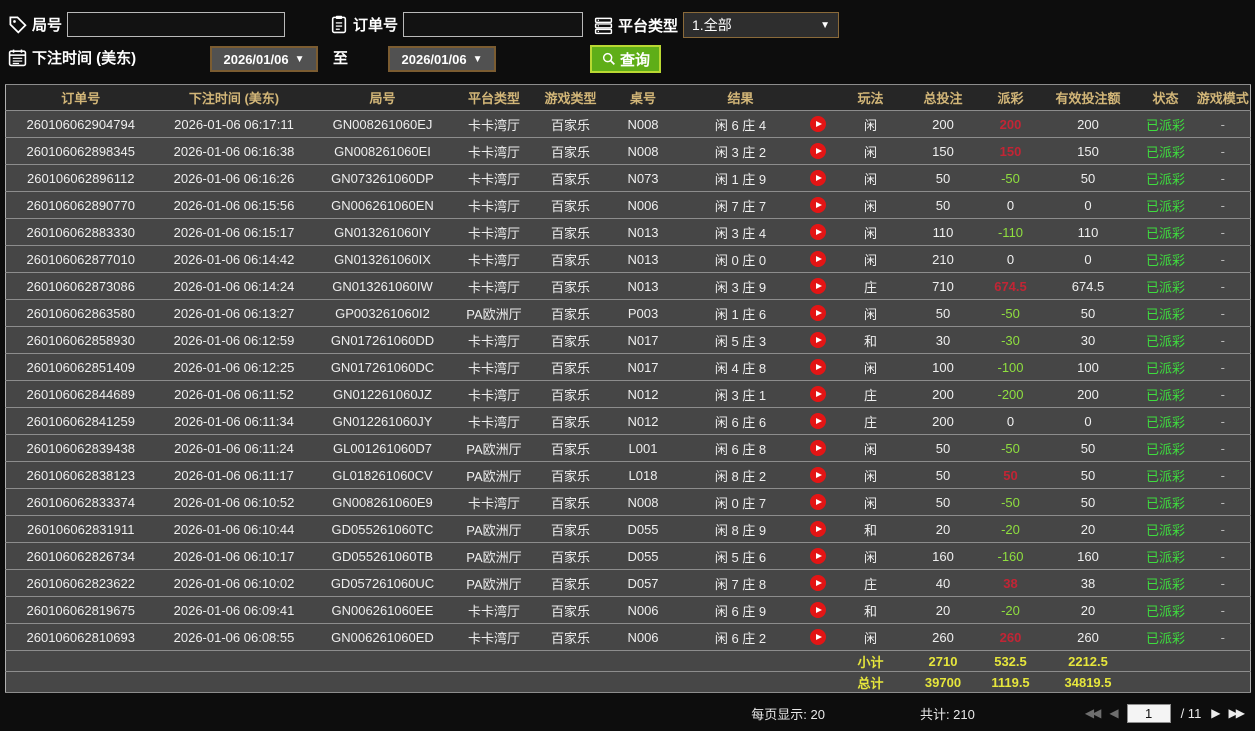  What do you see at coordinates (494, 97) in the screenshot?
I see `column-header-3: 平台类型` at bounding box center [494, 97].